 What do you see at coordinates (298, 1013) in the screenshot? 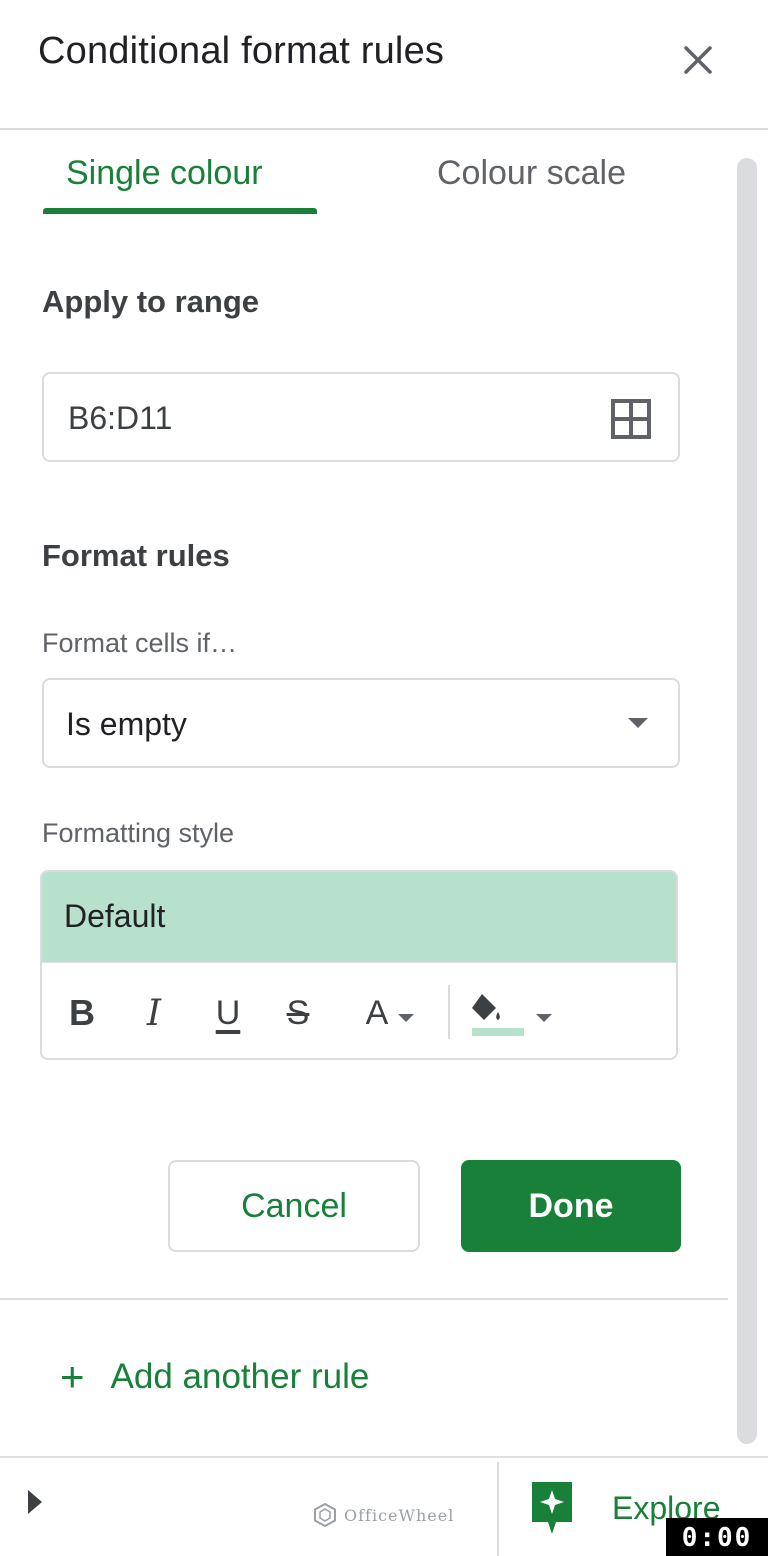
I see `strikethrough-button: S` at bounding box center [298, 1013].